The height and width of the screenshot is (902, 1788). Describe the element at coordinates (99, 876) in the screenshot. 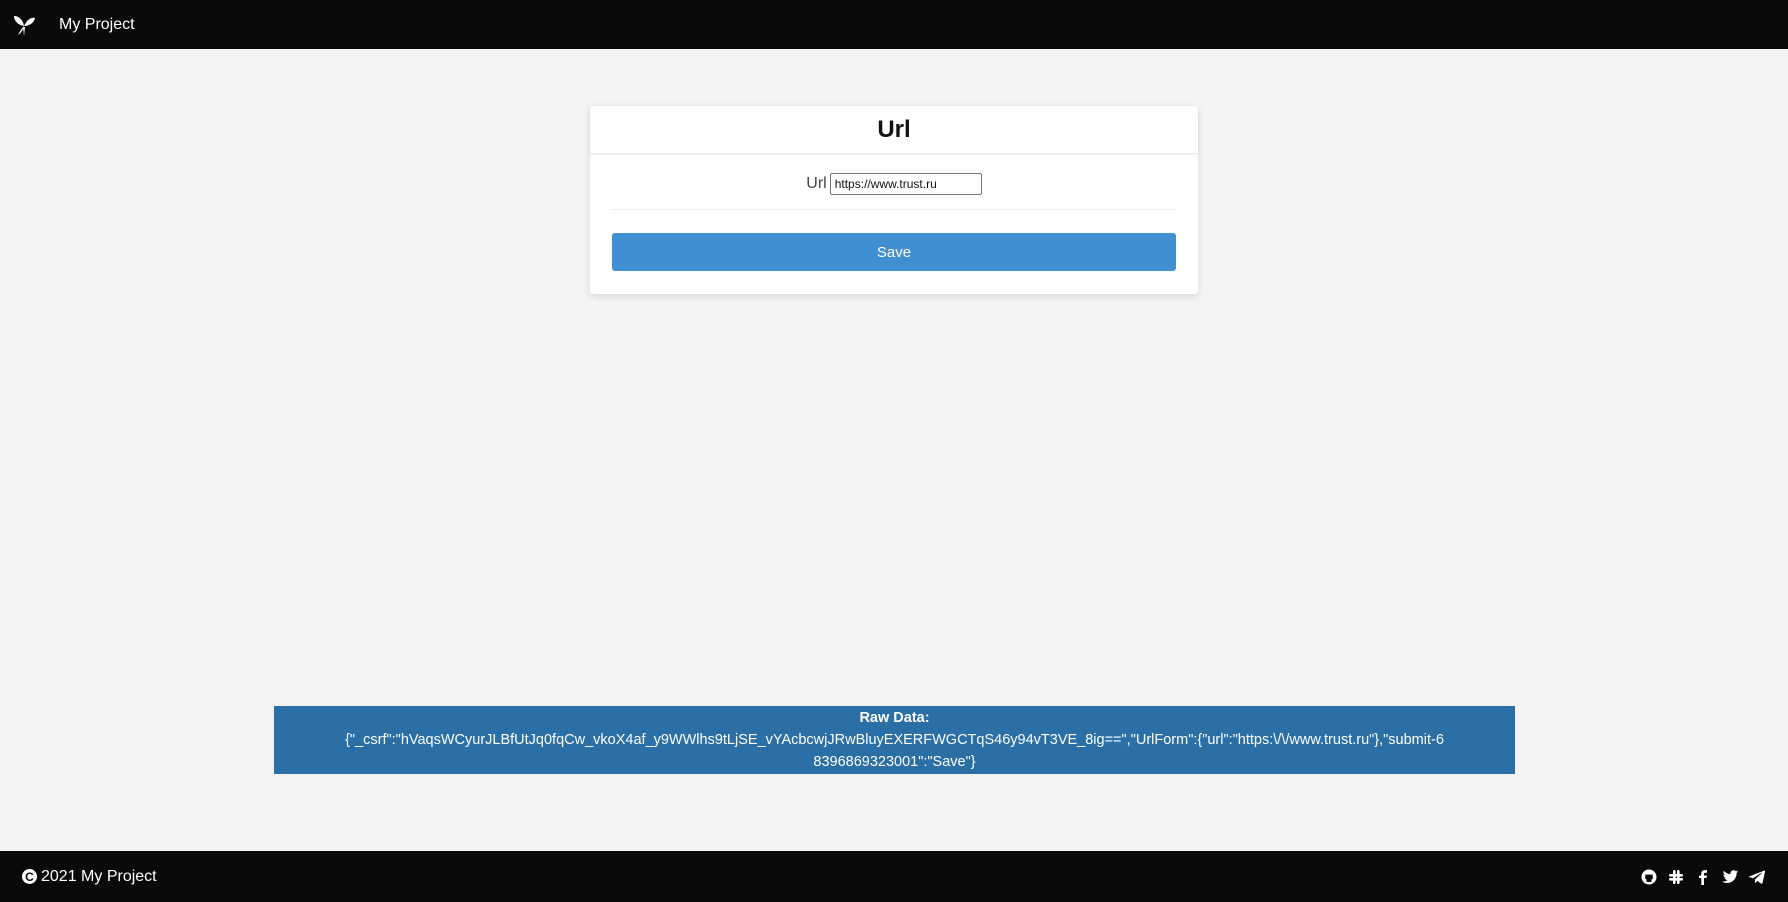

I see `copyright-text: 2021 My Project` at that location.